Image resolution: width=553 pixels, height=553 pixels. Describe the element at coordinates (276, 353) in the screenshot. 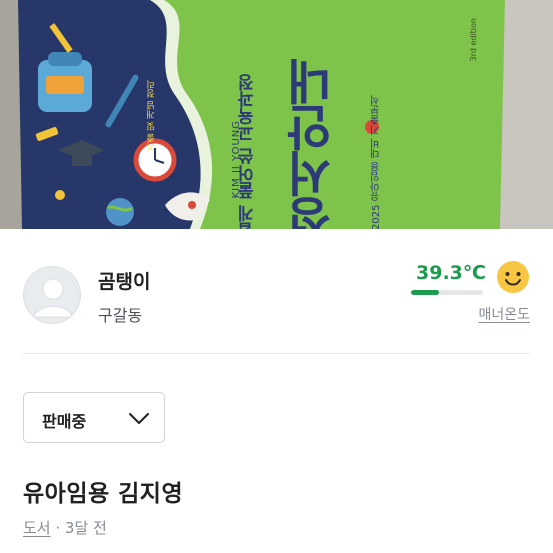

I see `section-divider` at that location.